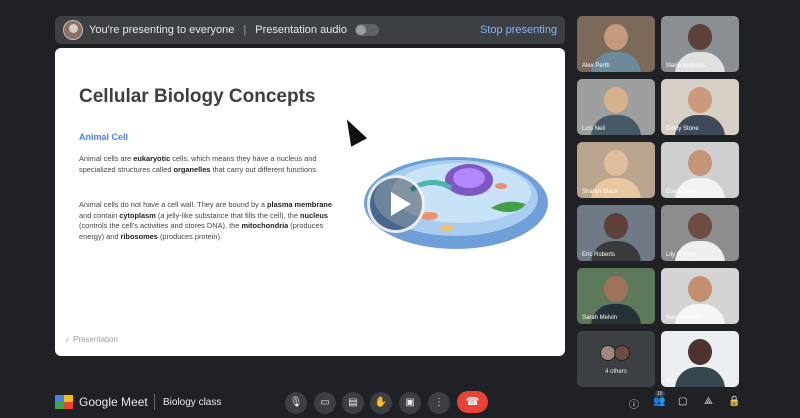 The width and height of the screenshot is (800, 418). Describe the element at coordinates (99, 215) in the screenshot. I see `paragraph-text: and contain` at that location.